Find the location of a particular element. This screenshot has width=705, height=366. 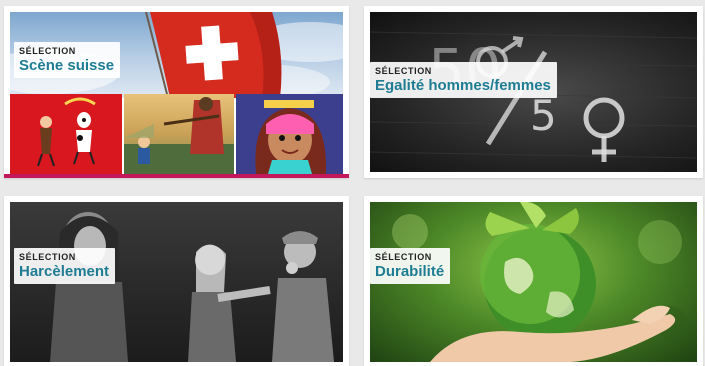

card-label: SÉLECTION Durabilité is located at coordinates (410, 266).